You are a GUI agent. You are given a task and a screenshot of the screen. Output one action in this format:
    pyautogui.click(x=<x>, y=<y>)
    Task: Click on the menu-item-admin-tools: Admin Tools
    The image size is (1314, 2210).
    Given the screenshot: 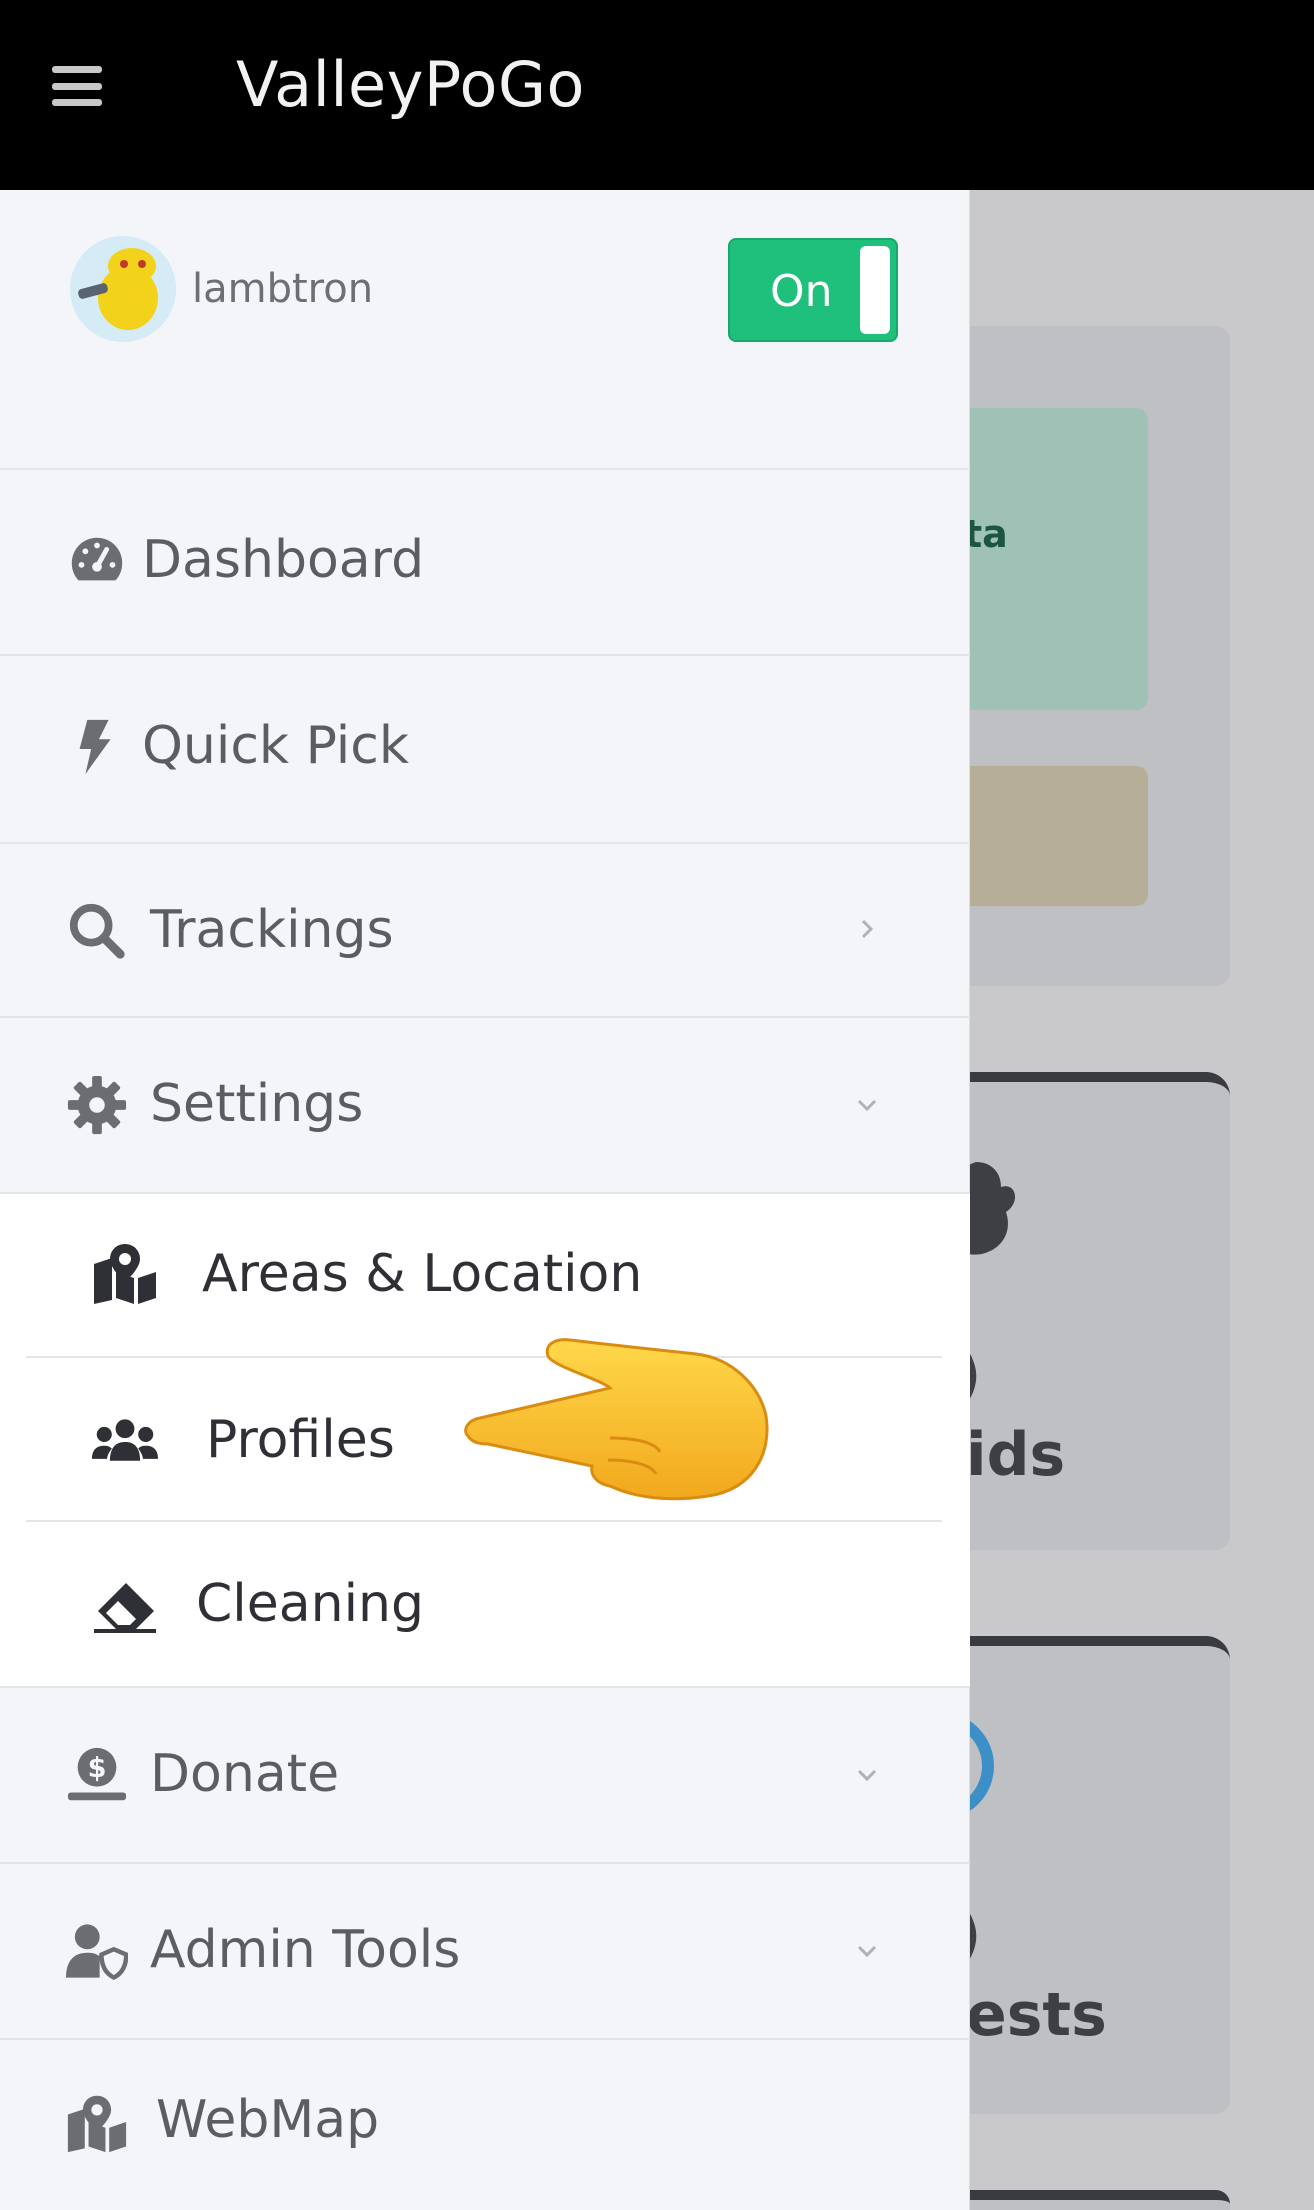 What is the action you would take?
    pyautogui.click(x=485, y=1952)
    